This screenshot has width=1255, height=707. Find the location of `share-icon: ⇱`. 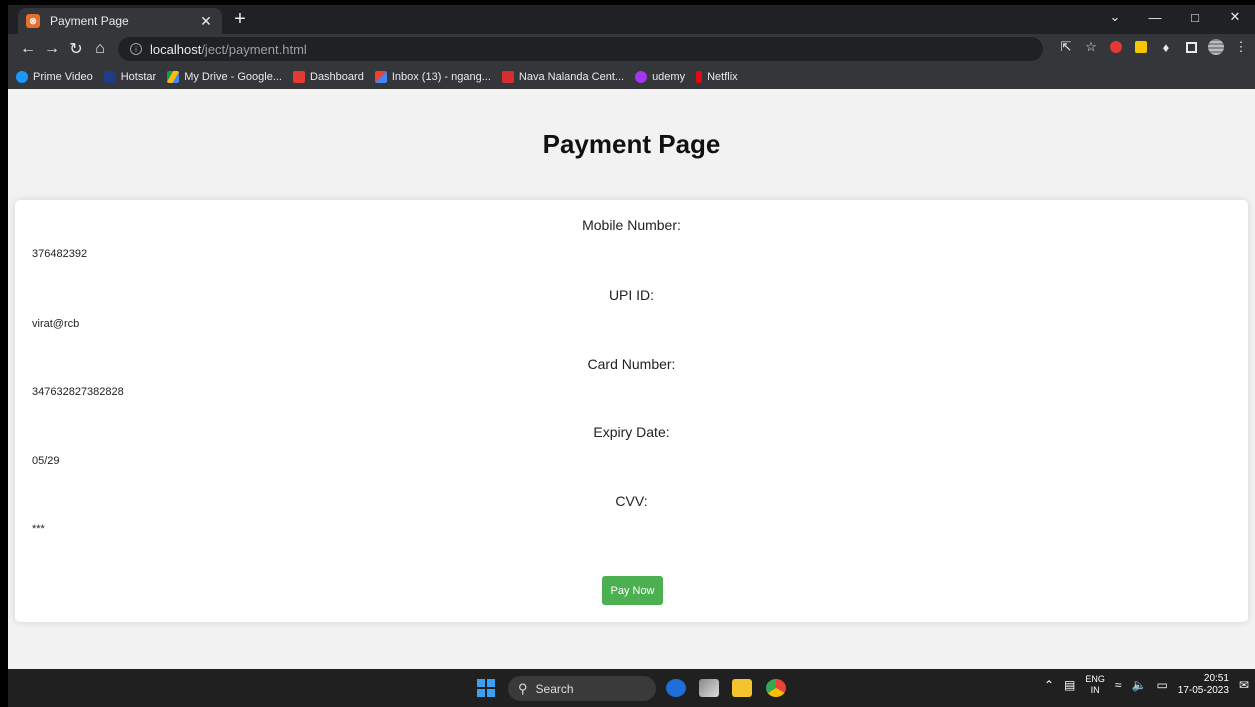

share-icon: ⇱ is located at coordinates (1066, 47).